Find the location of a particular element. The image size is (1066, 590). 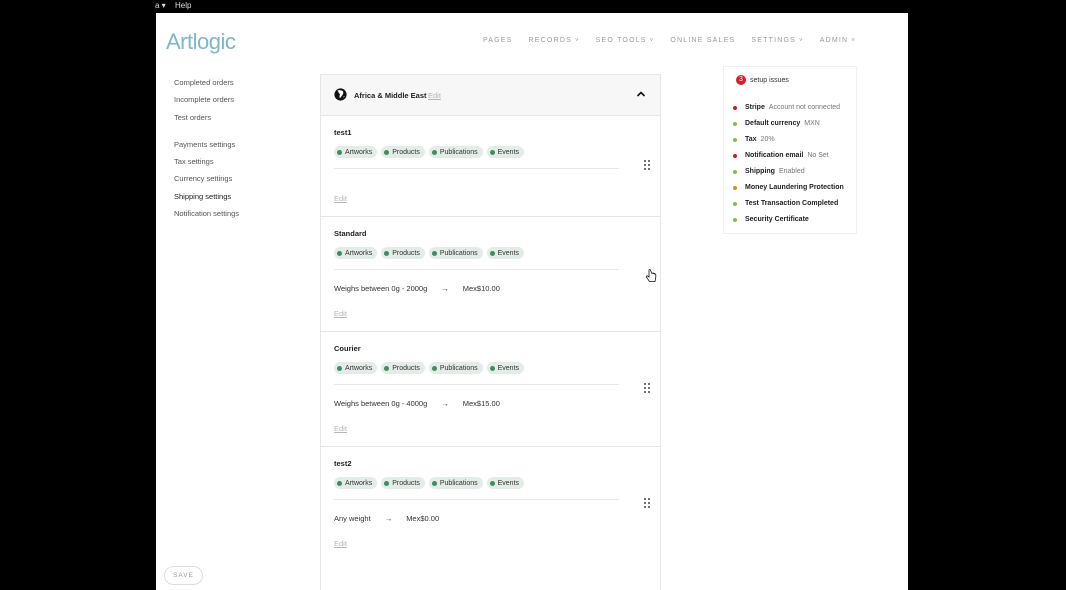

rule-weight-row: Weighs between 0g - 4000g → Mex$15.00 is located at coordinates (417, 403).